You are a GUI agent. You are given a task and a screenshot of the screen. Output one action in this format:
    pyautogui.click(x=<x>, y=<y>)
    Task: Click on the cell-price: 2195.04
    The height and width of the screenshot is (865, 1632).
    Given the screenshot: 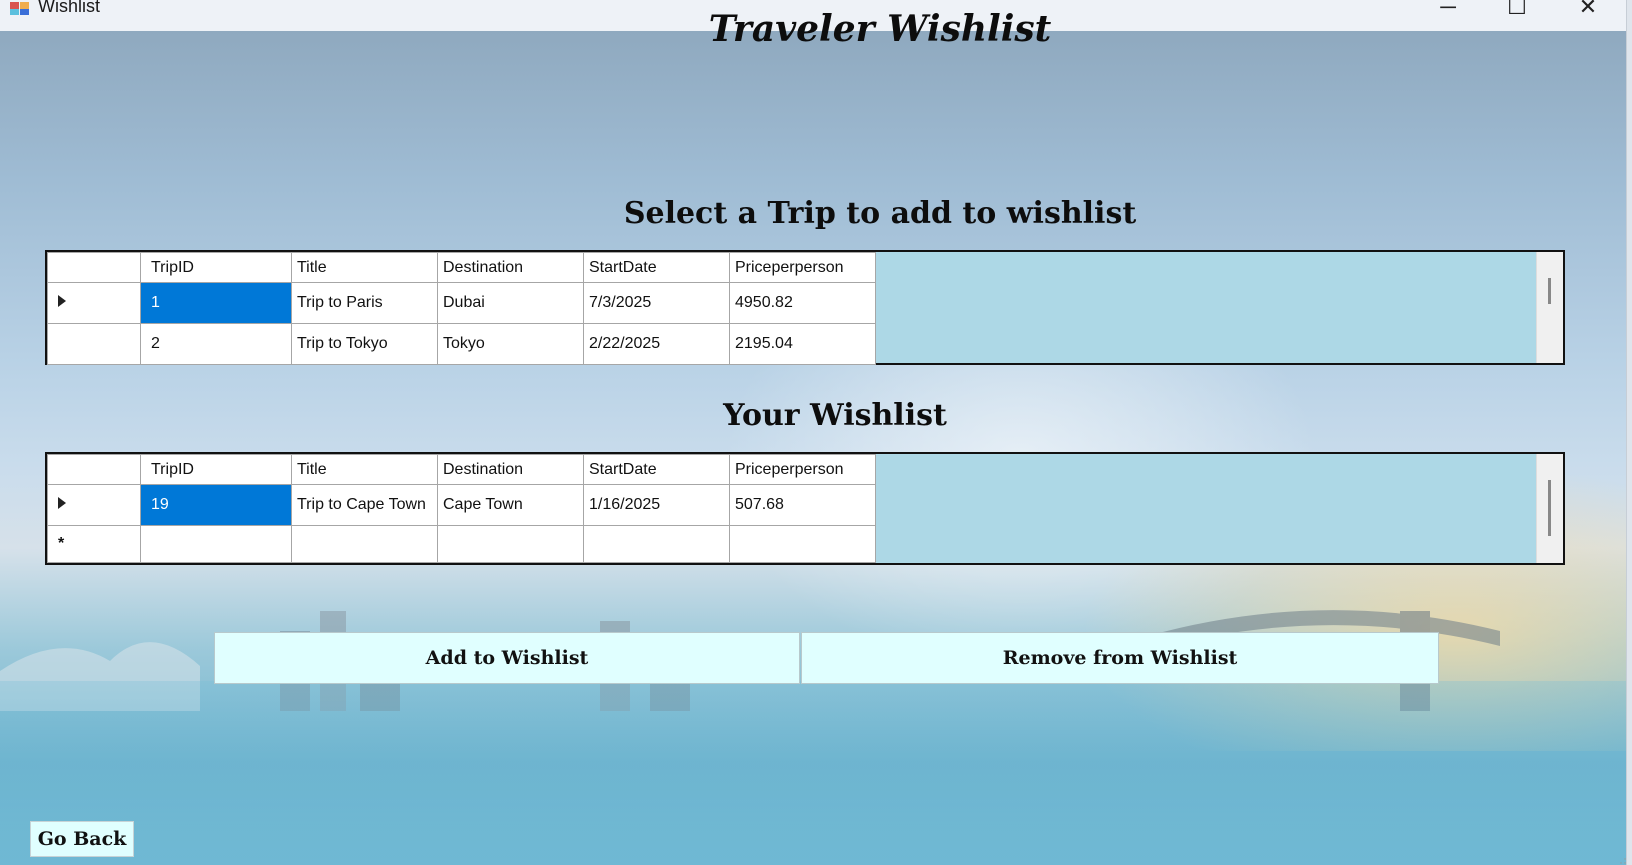 What is the action you would take?
    pyautogui.click(x=802, y=344)
    